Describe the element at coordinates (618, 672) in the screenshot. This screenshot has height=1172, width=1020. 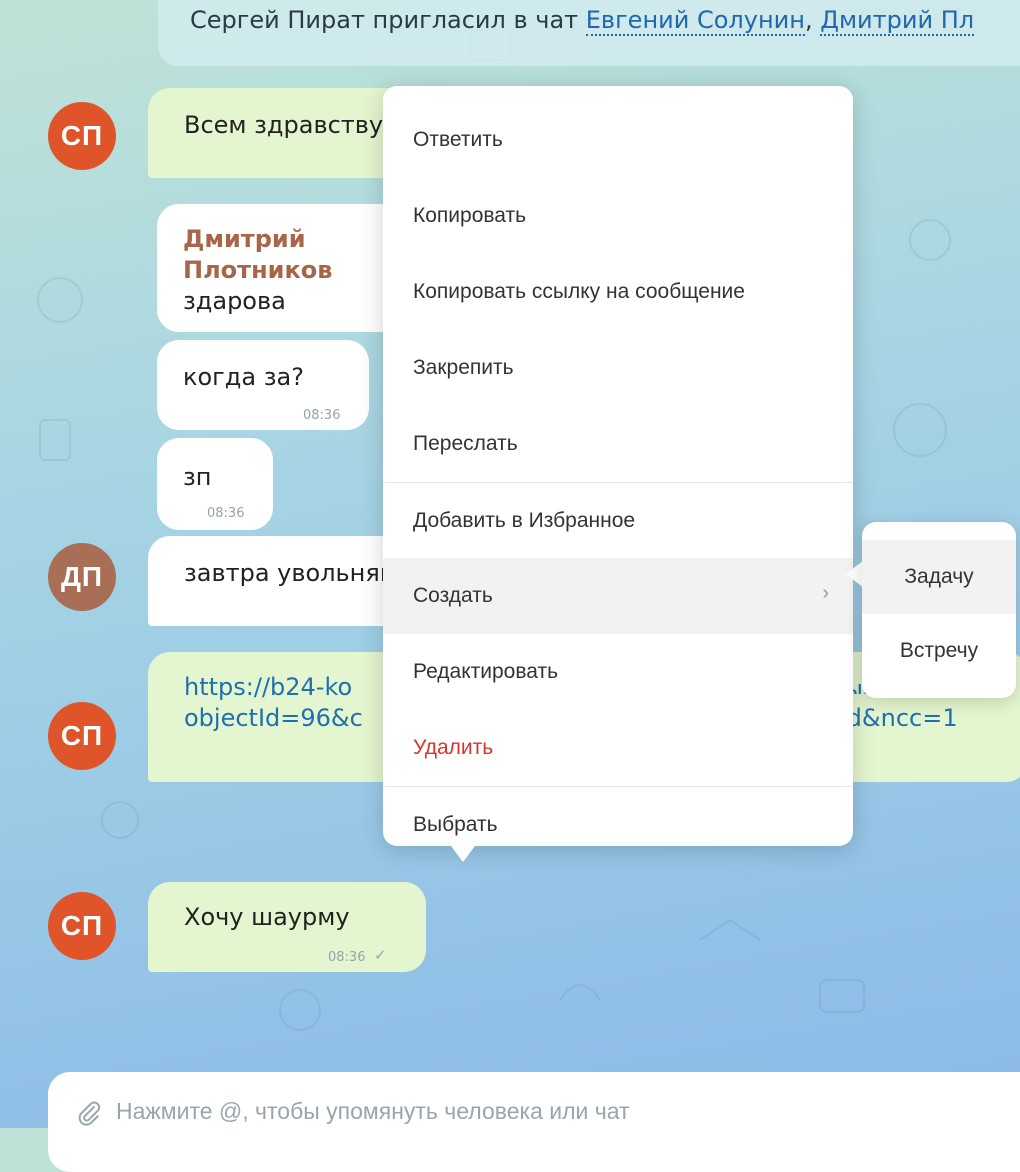
I see `menu-item-edit: Редактировать` at that location.